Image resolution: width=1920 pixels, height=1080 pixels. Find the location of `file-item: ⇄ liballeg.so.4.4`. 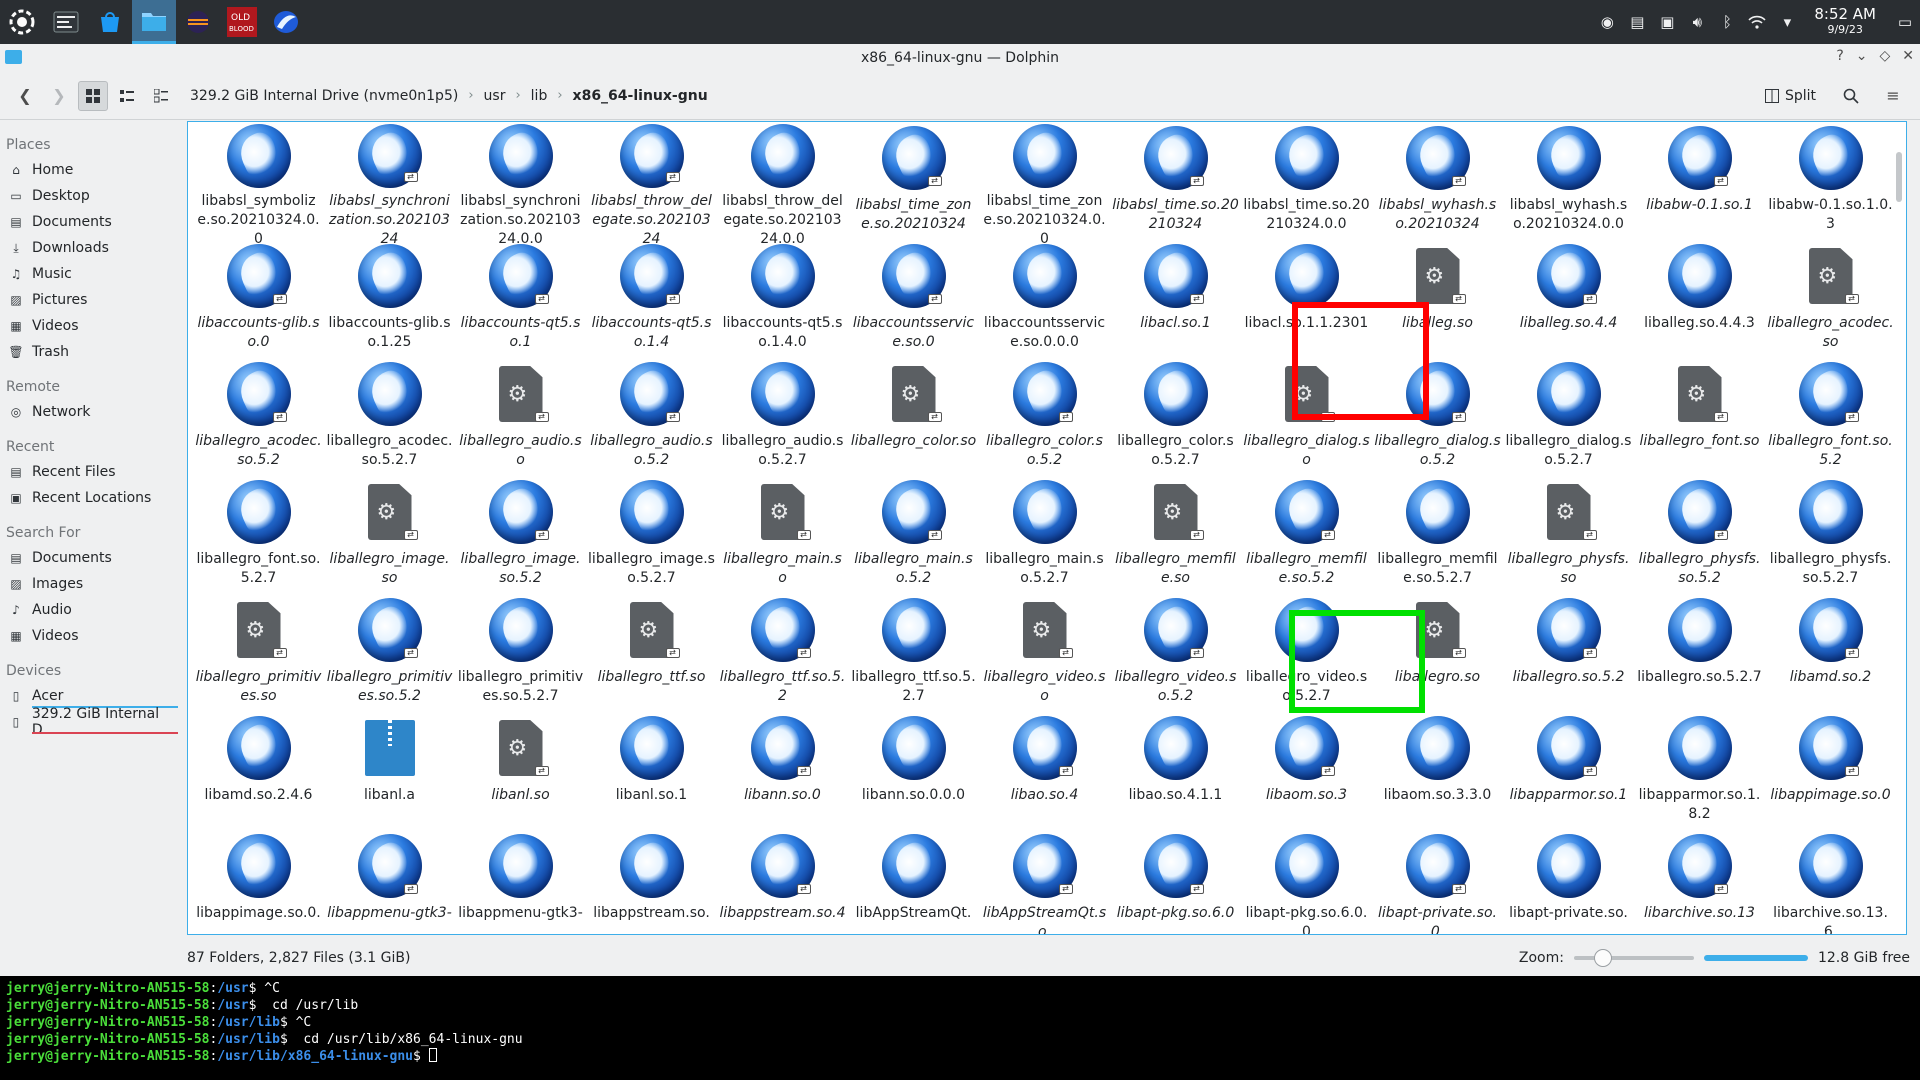

file-item: ⇄ liballeg.so.4.4 is located at coordinates (1568, 299).